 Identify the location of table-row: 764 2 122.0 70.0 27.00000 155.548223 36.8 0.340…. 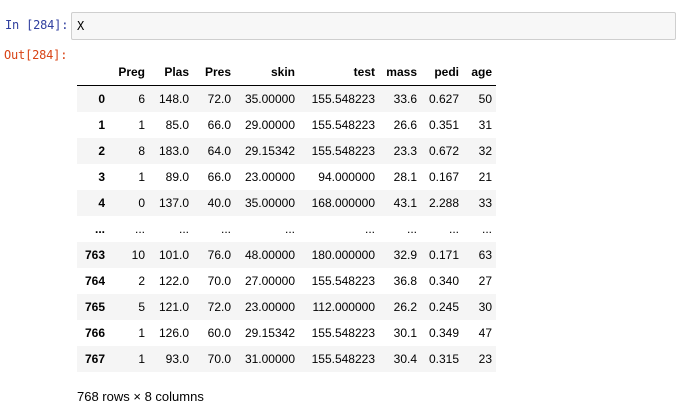
(286, 281).